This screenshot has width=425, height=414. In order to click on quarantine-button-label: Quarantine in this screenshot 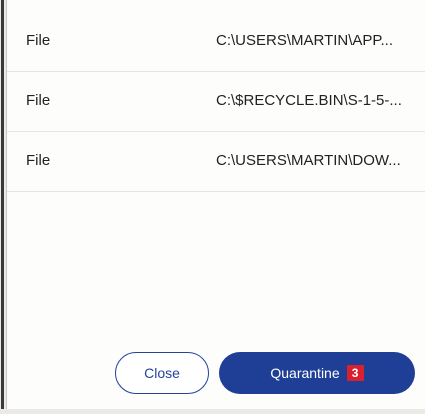, I will do `click(305, 373)`.